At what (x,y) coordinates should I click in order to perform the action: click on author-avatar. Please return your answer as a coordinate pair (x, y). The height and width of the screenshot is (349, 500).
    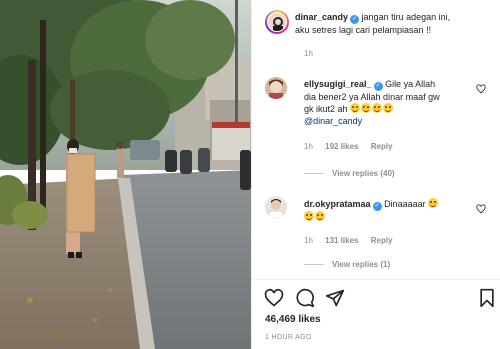
    Looking at the image, I should click on (277, 22).